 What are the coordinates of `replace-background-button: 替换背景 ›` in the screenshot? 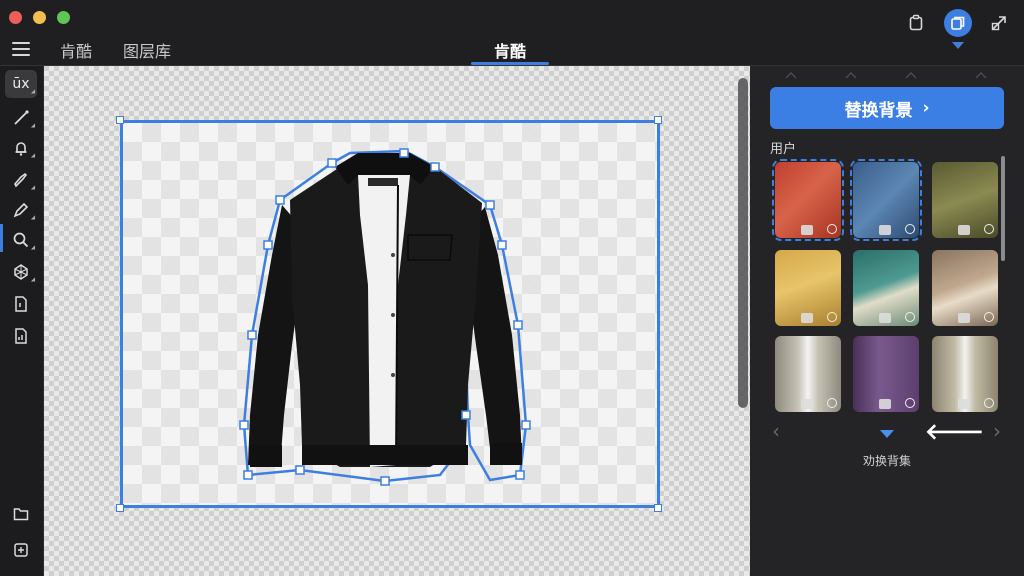 It's located at (887, 108).